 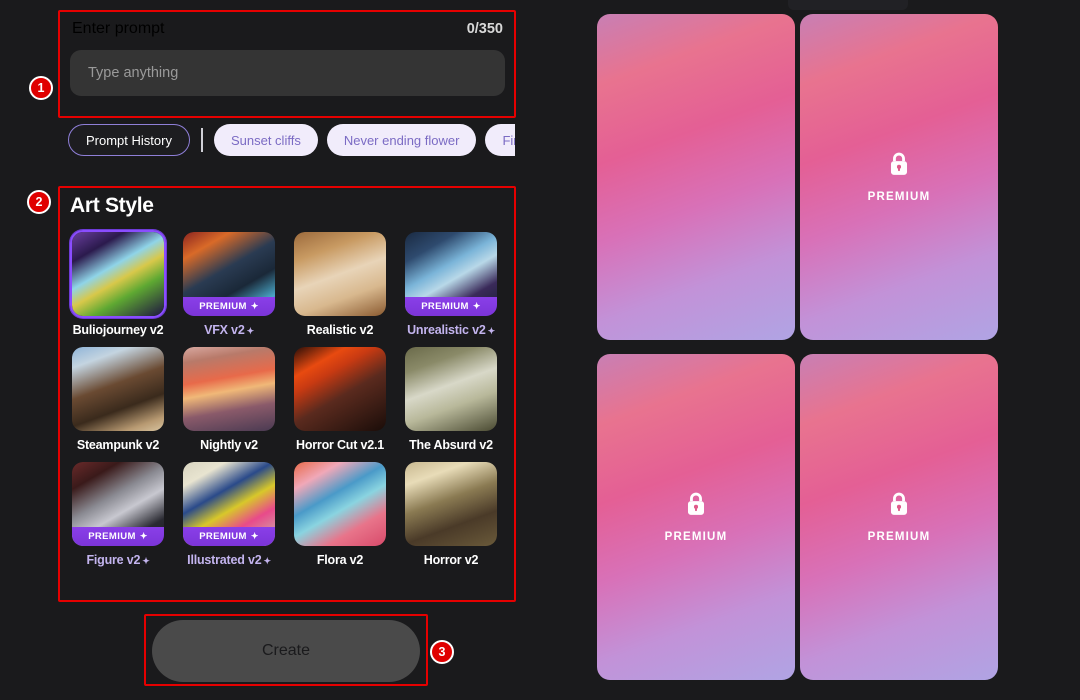 I want to click on art-style-label: Realistic v2, so click(x=340, y=330).